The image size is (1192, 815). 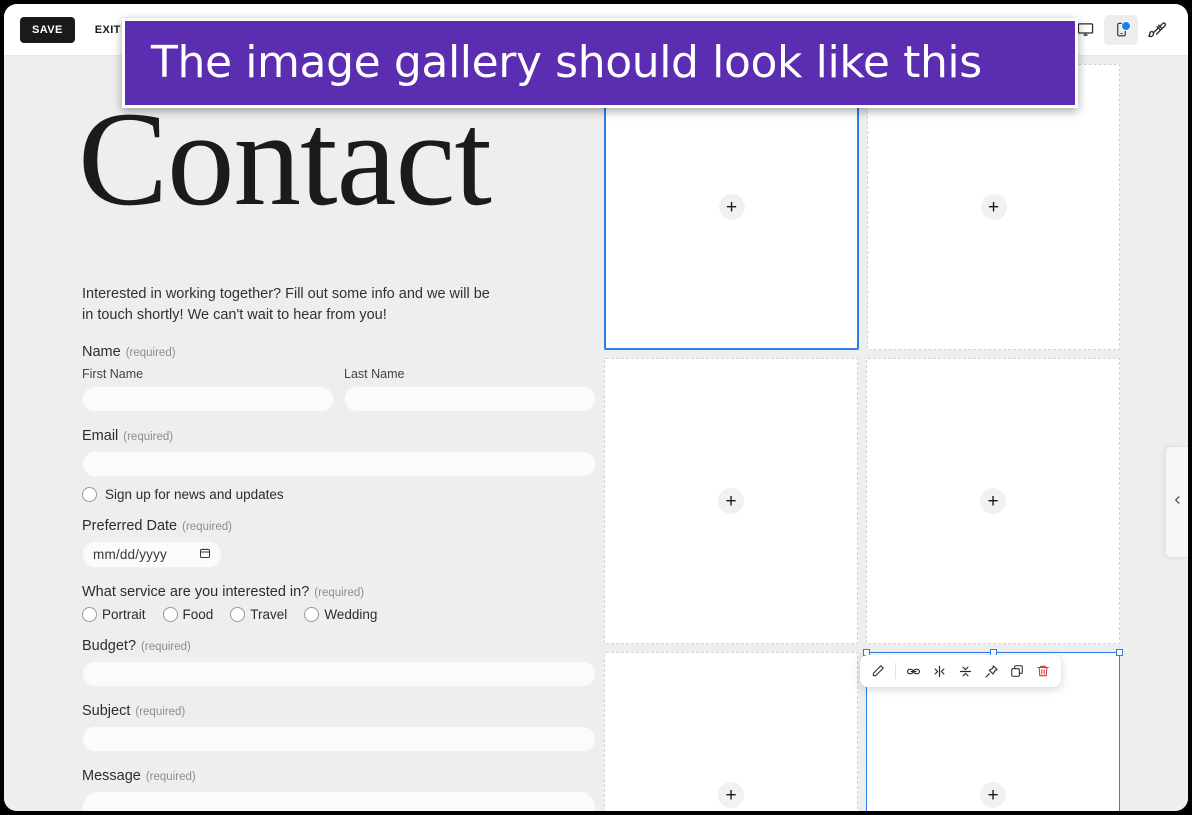 I want to click on annotation-banner-text: The image gallery should look like this, so click(x=566, y=62).